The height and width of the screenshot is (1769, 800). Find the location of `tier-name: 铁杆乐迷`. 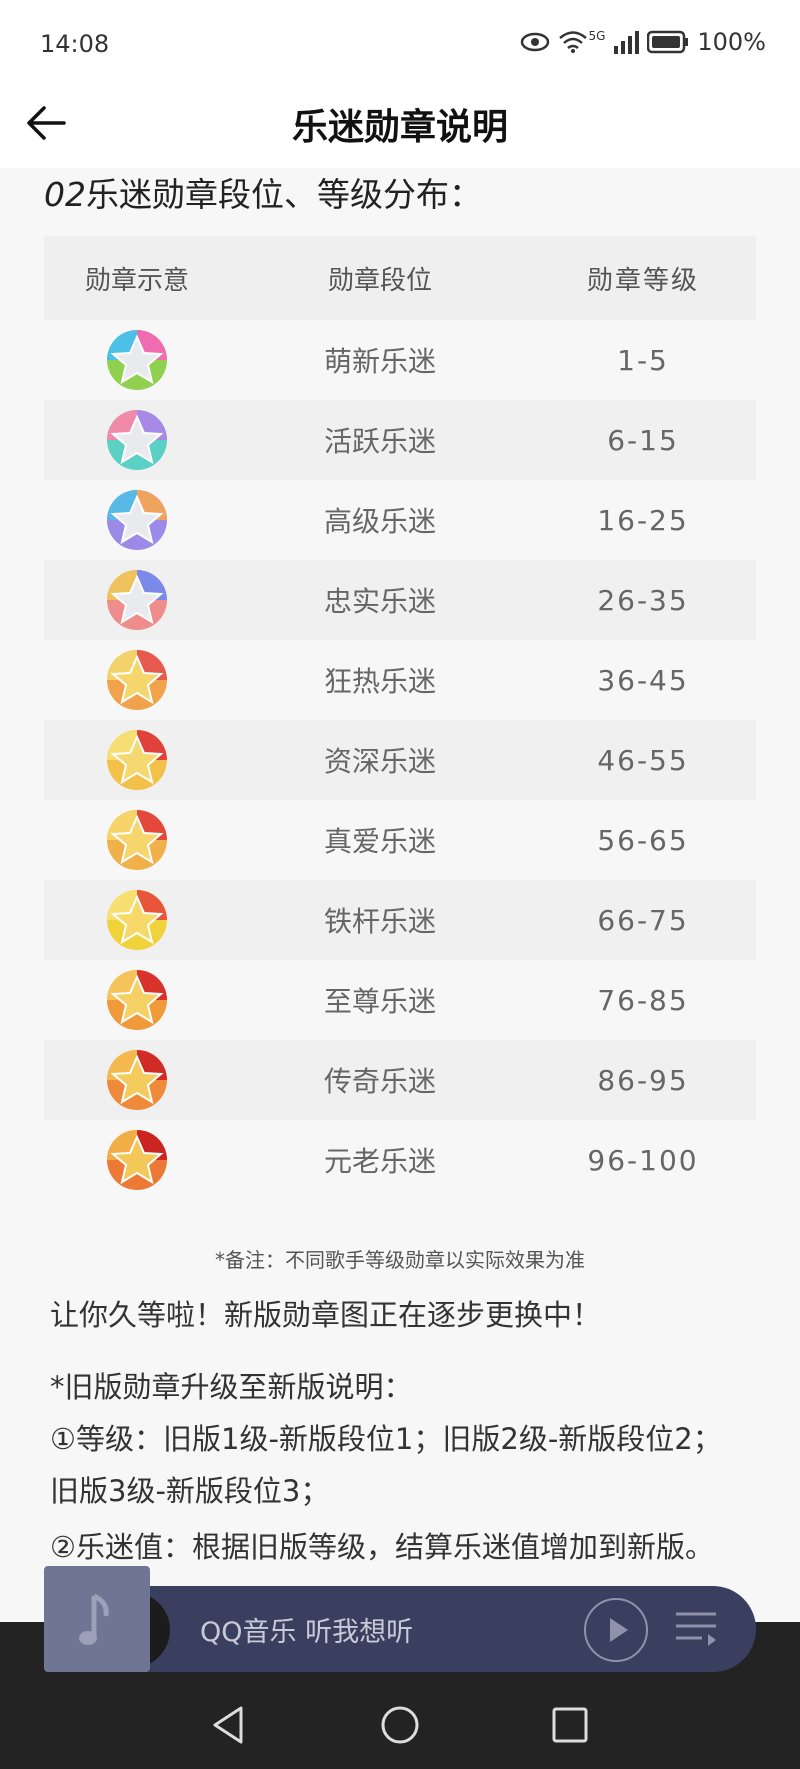

tier-name: 铁杆乐迷 is located at coordinates (379, 921).